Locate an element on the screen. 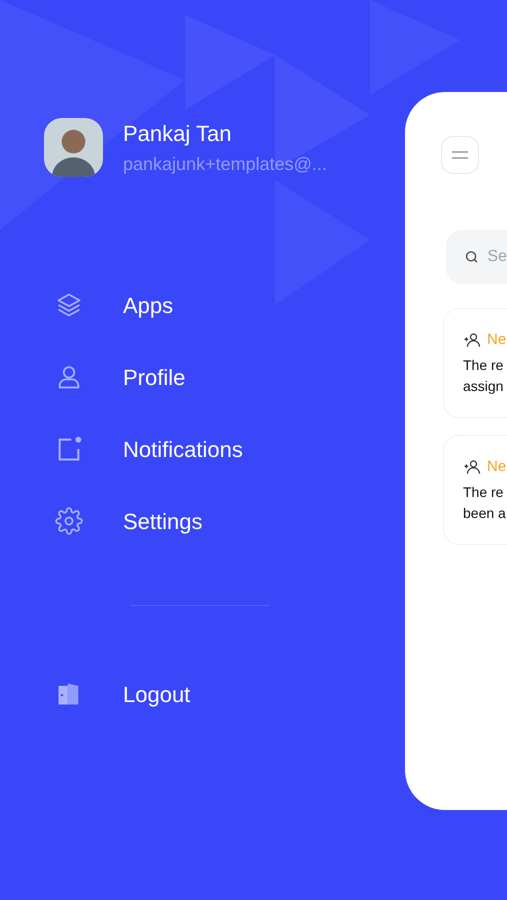 The image size is (507, 900). menu-icon is located at coordinates (460, 155).